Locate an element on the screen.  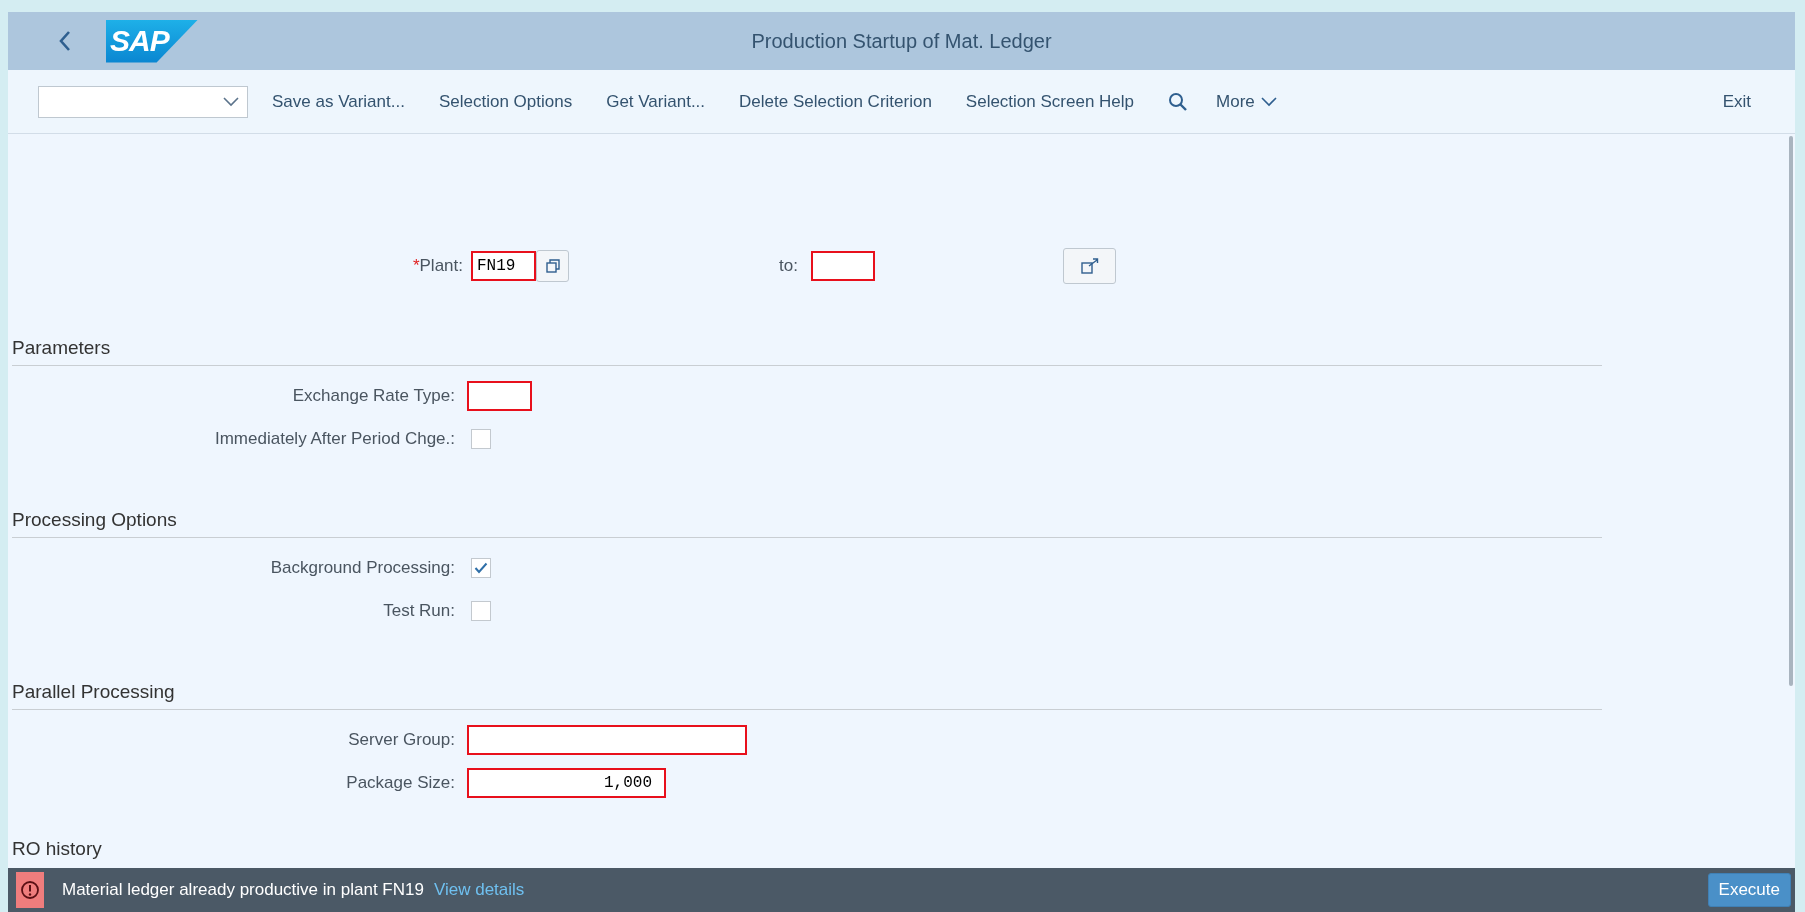
export-icon is located at coordinates (1089, 266).